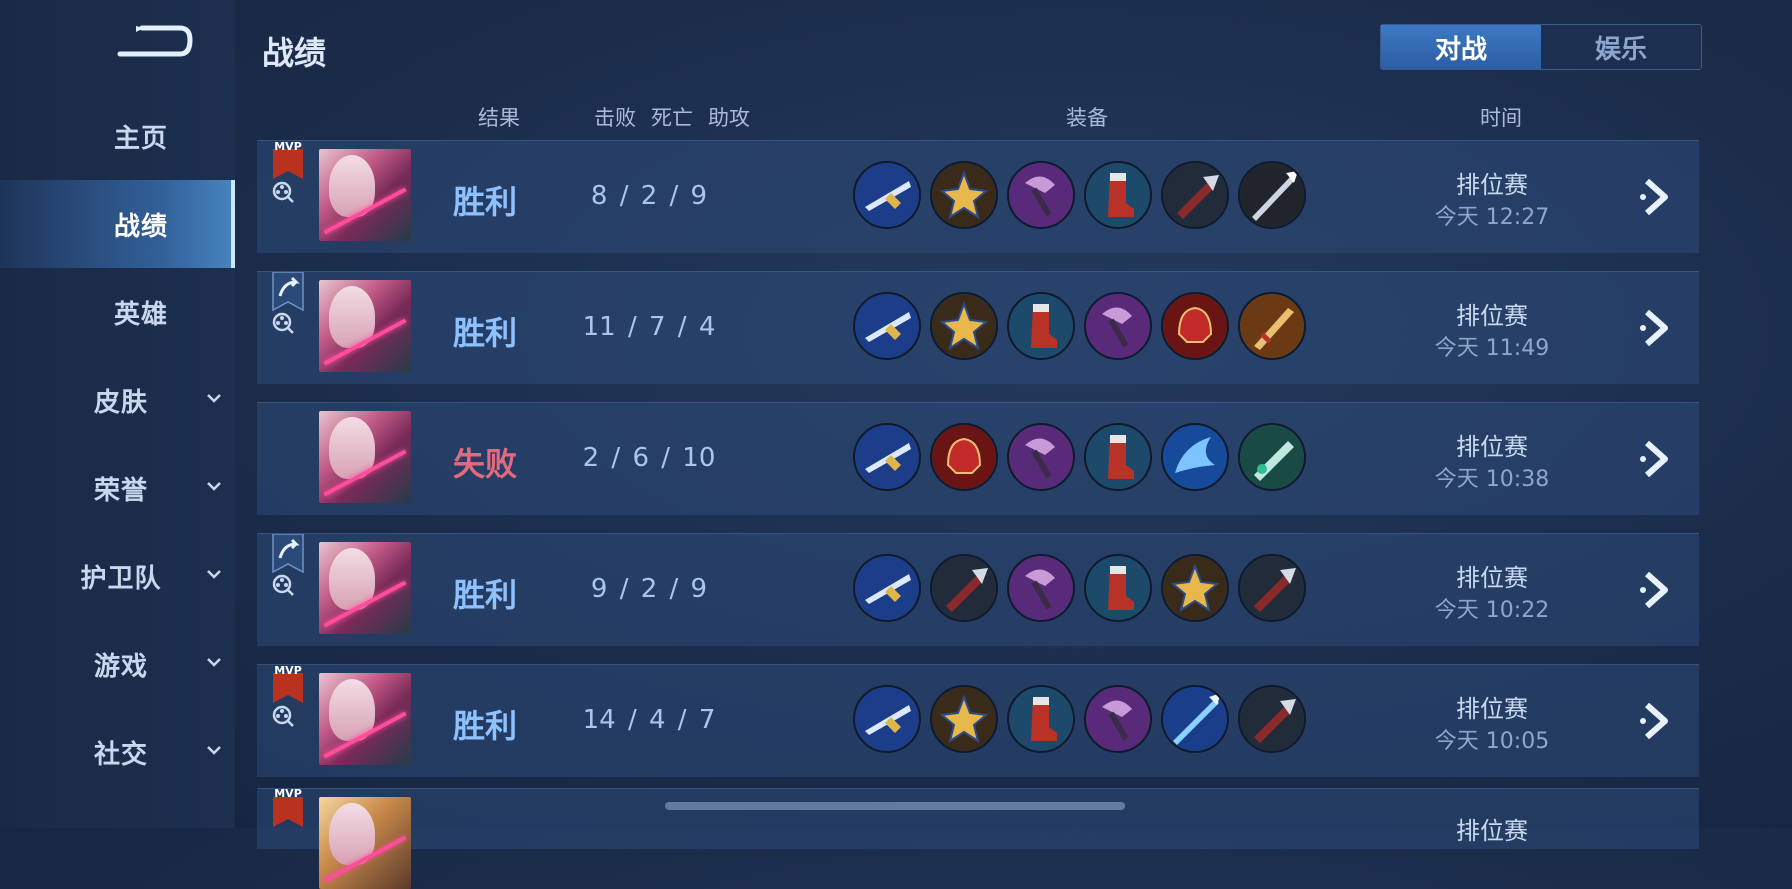  What do you see at coordinates (117, 136) in the screenshot?
I see `sidebar-item-0: 主页` at bounding box center [117, 136].